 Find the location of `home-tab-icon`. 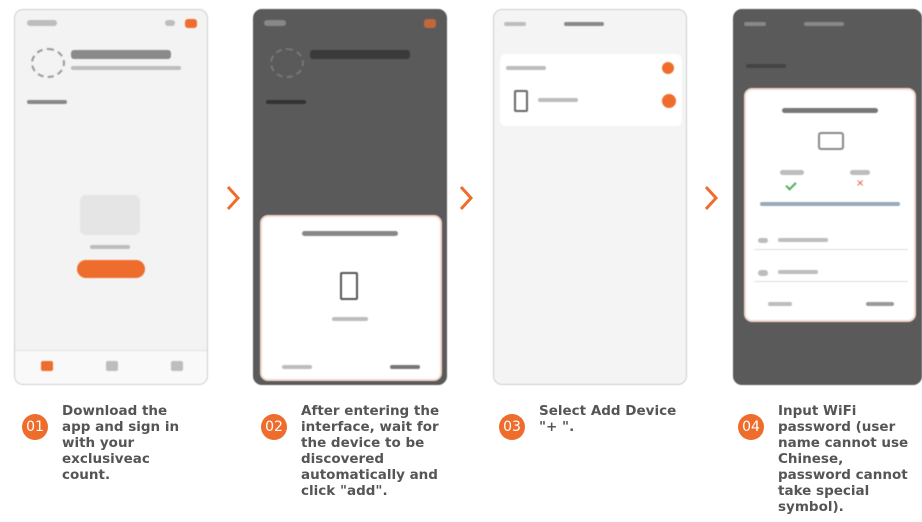

home-tab-icon is located at coordinates (47, 366).